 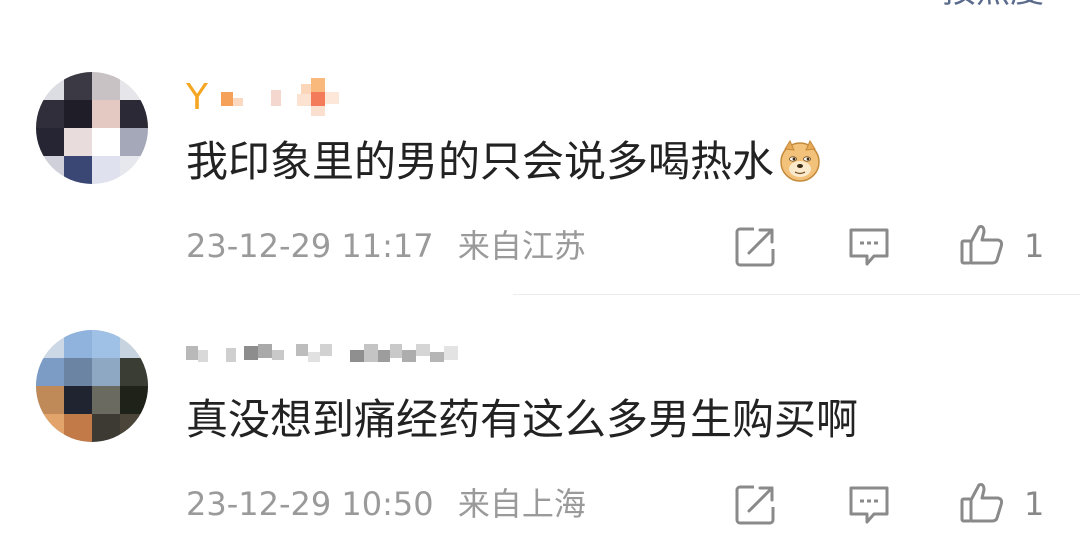 I want to click on username: Y, so click(x=282, y=98).